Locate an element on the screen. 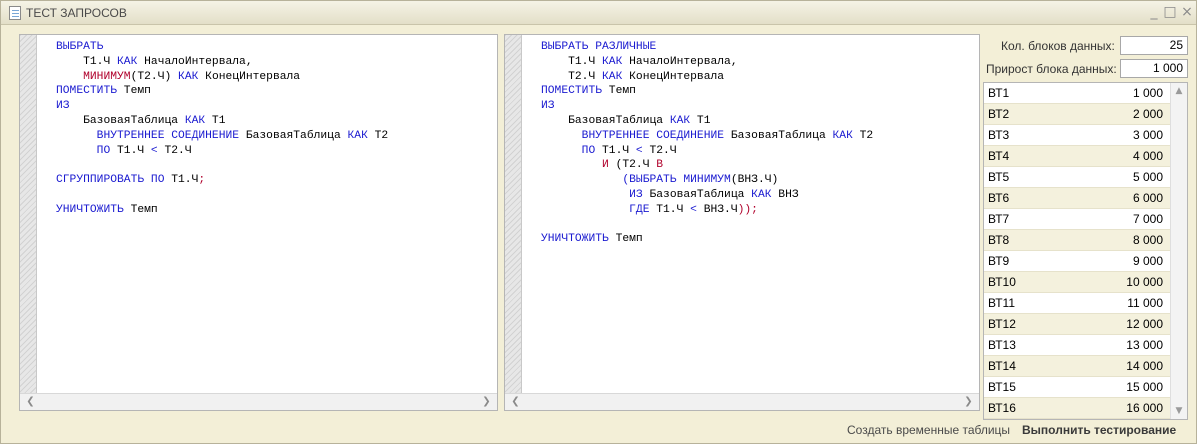 This screenshot has height=444, width=1197. vertical-scrollbar: ▲ ▼ is located at coordinates (1178, 251).